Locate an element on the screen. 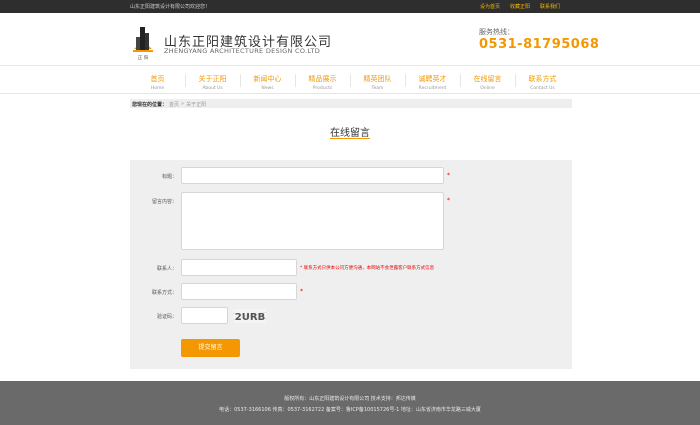 This screenshot has height=425, width=700. nav-home-label: 首页 is located at coordinates (157, 79).